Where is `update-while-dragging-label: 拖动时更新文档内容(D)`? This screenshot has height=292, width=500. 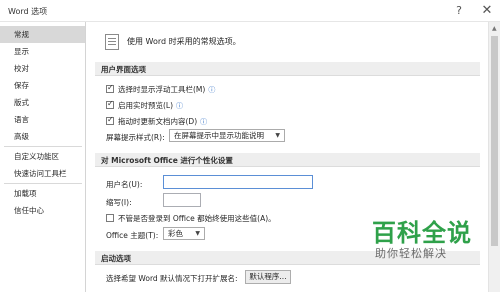 update-while-dragging-label: 拖动时更新文档内容(D) is located at coordinates (158, 121).